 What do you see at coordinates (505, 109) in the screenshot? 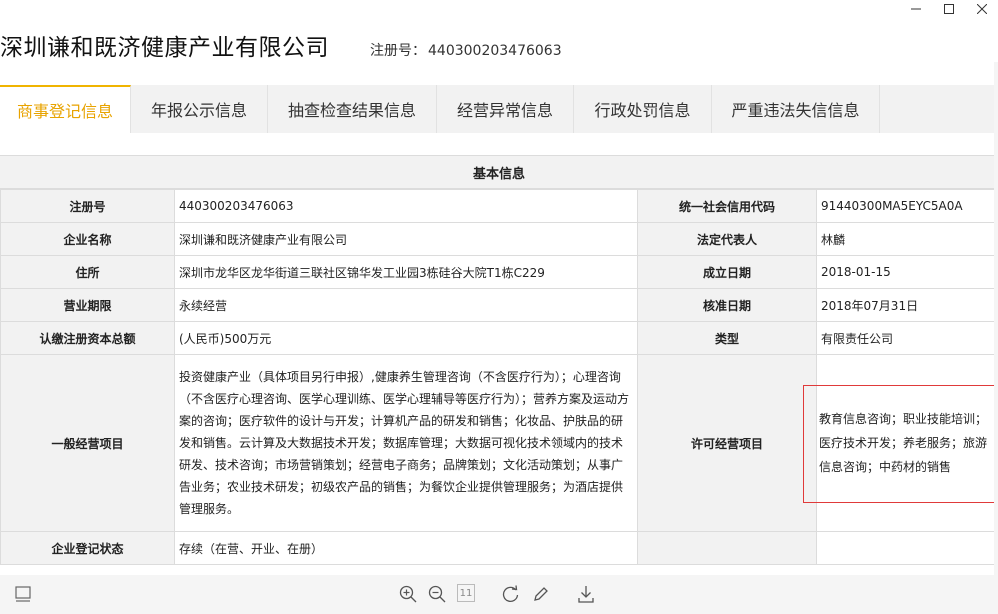
I see `tab-abnormal-operation: 经营异常信息` at bounding box center [505, 109].